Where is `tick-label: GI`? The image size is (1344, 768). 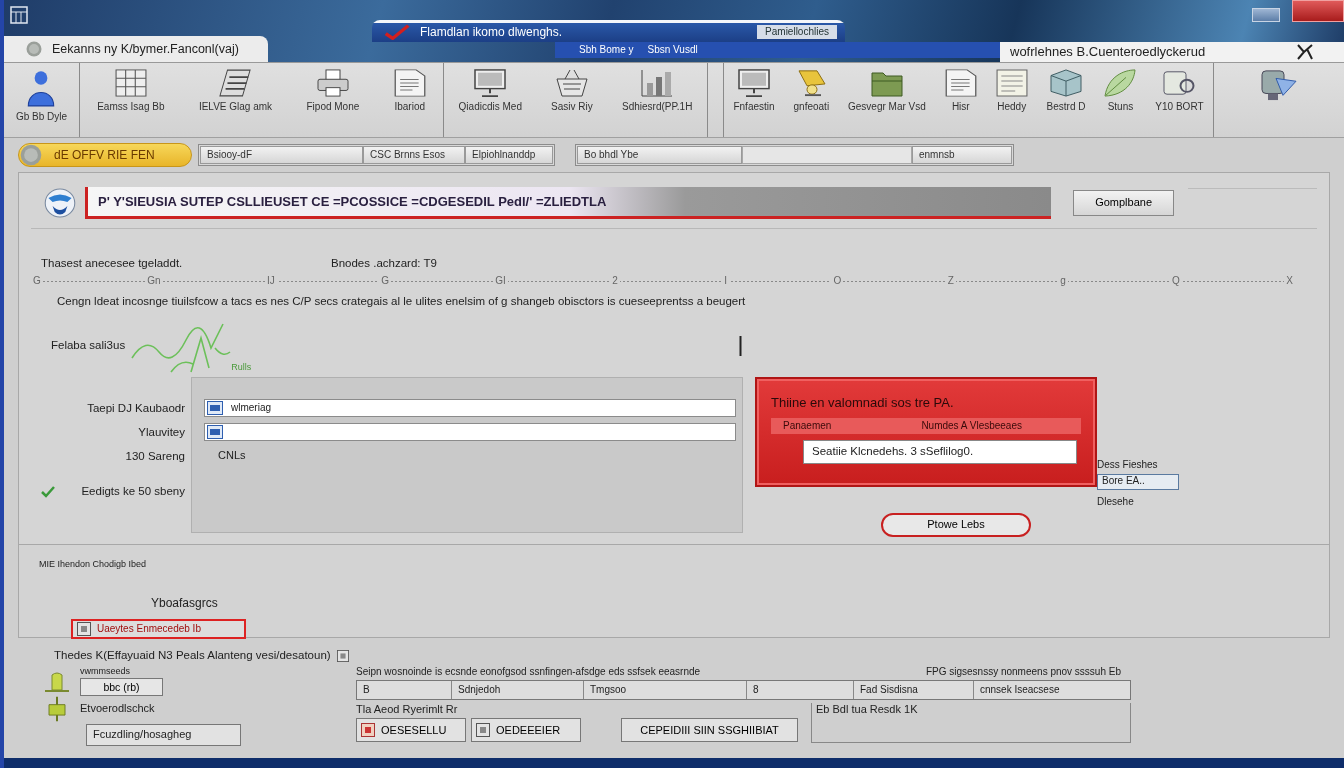 tick-label: GI is located at coordinates (500, 281).